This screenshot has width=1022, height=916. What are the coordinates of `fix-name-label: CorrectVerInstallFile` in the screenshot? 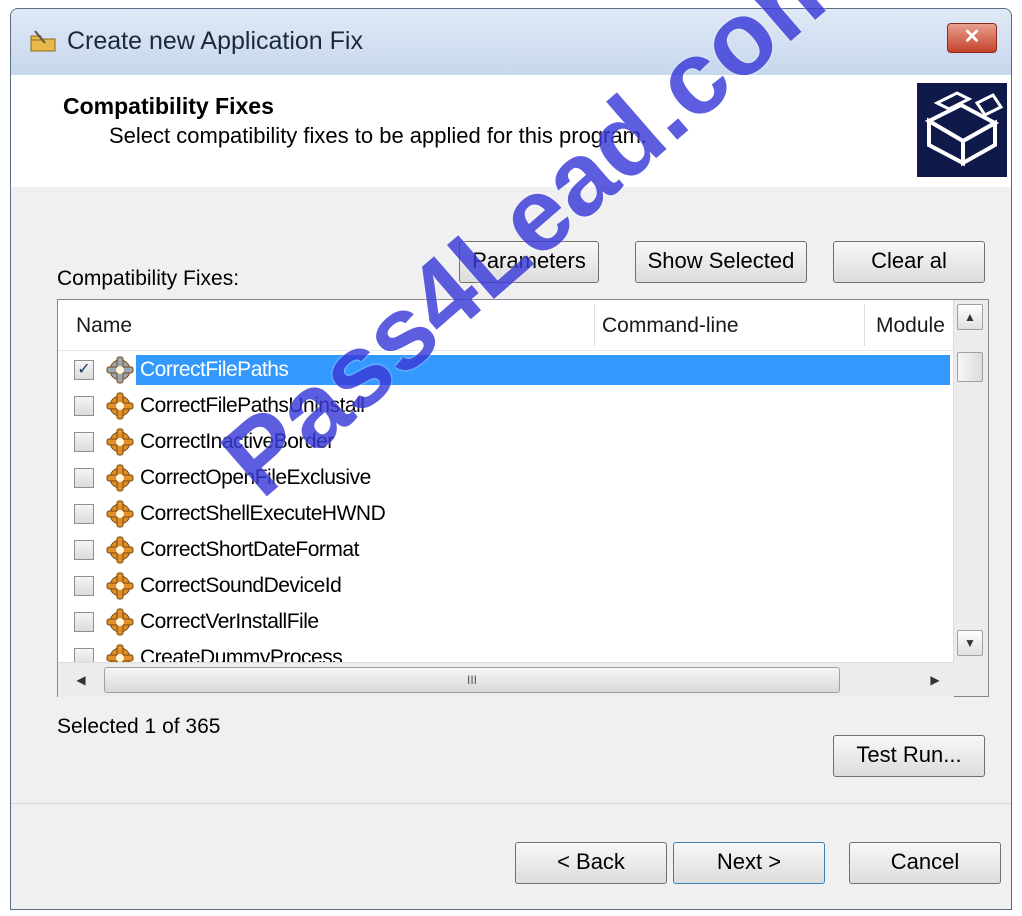 It's located at (229, 621).